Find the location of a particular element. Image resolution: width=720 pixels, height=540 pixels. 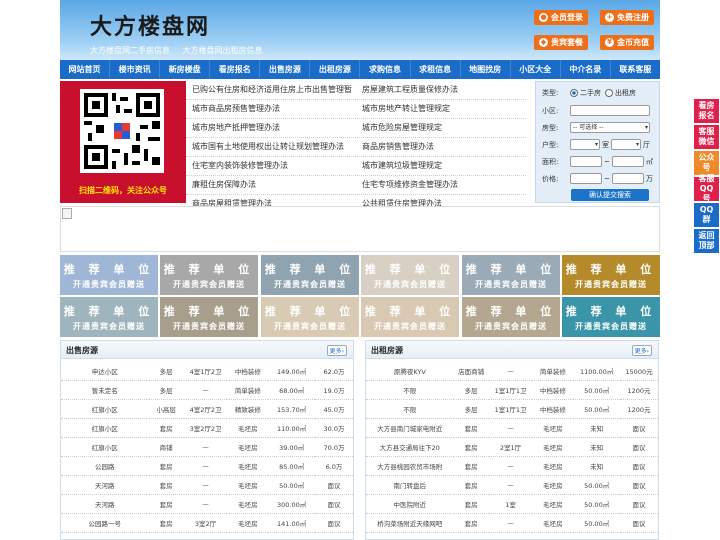

policy-link: 住宅专项维修资金管理办法 is located at coordinates (441, 185).